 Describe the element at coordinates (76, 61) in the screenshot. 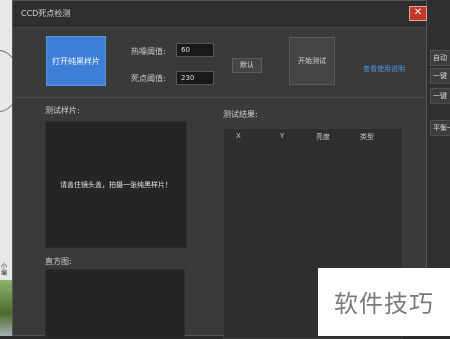

I see `open-black-sample-button: 打开纯黑样片` at that location.